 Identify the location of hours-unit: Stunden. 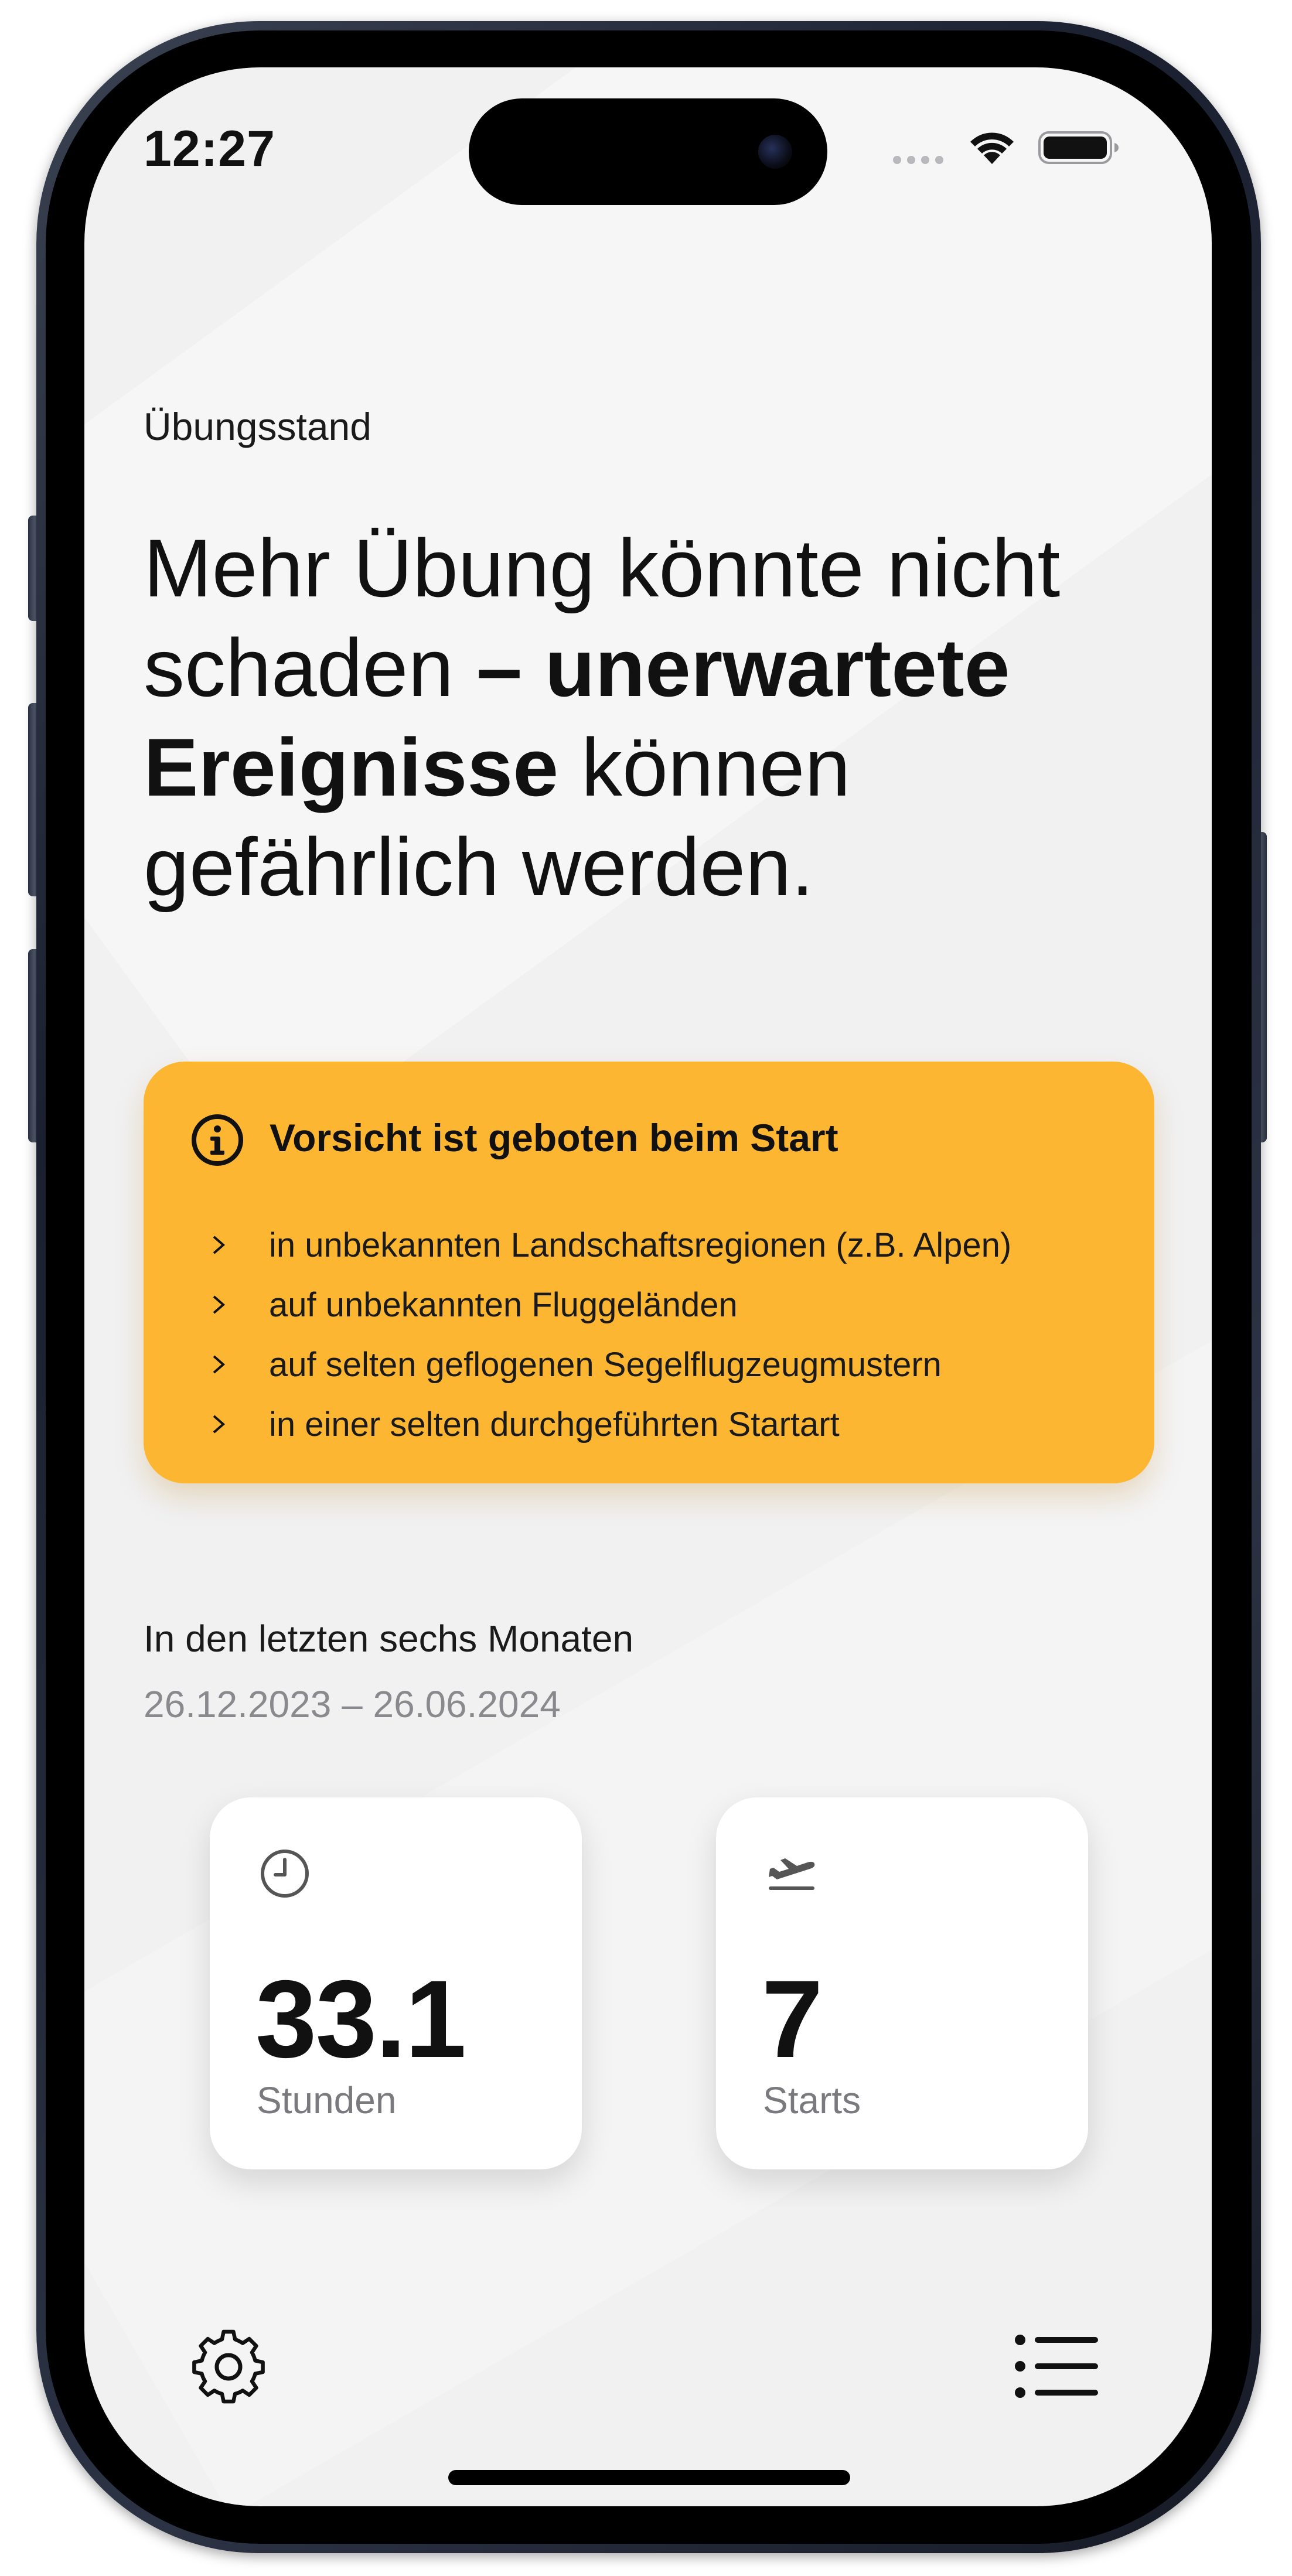
(327, 2100).